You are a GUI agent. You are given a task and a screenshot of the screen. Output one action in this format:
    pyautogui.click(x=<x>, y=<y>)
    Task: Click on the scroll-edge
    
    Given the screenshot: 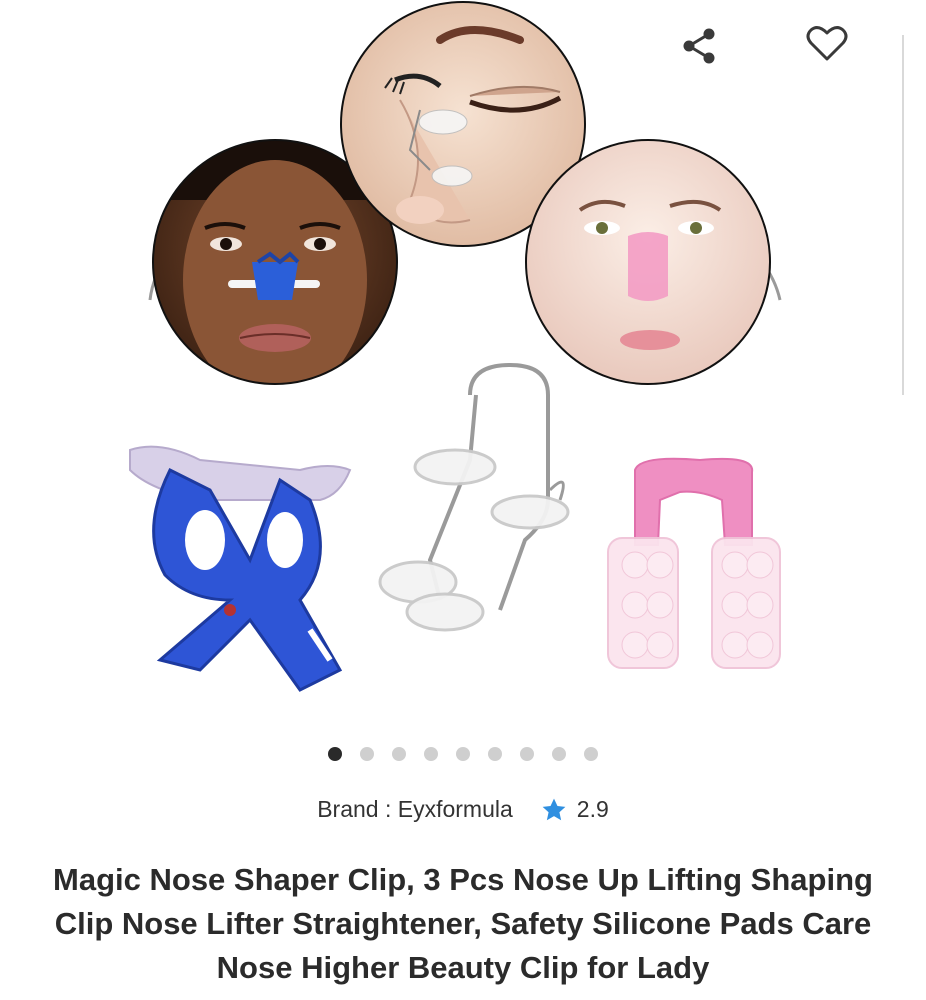 What is the action you would take?
    pyautogui.click(x=903, y=215)
    